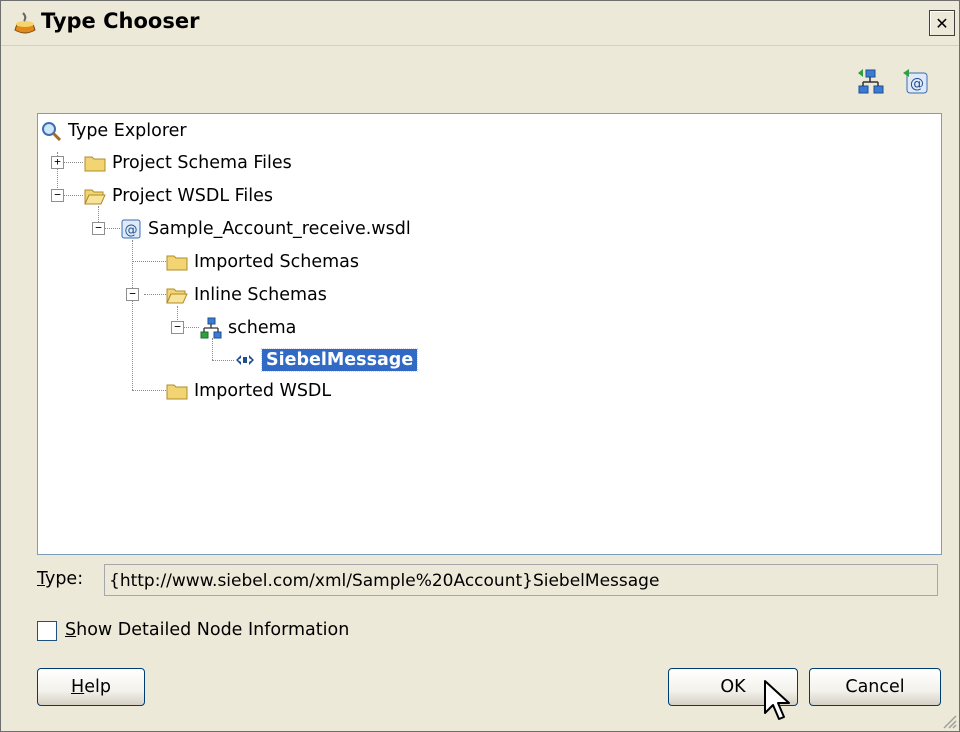  I want to click on close-button: ✕, so click(942, 23).